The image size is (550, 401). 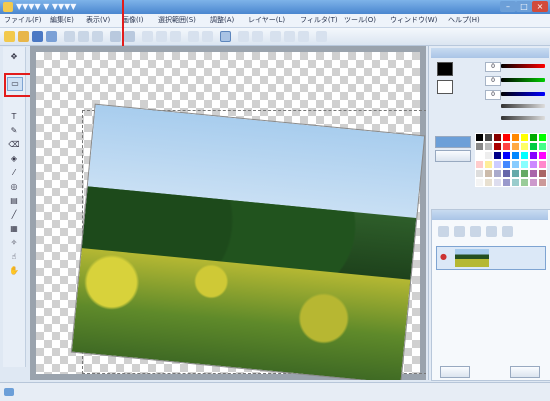 I want to click on eyedropper-tool-icon: ⁄, so click(x=14, y=173).